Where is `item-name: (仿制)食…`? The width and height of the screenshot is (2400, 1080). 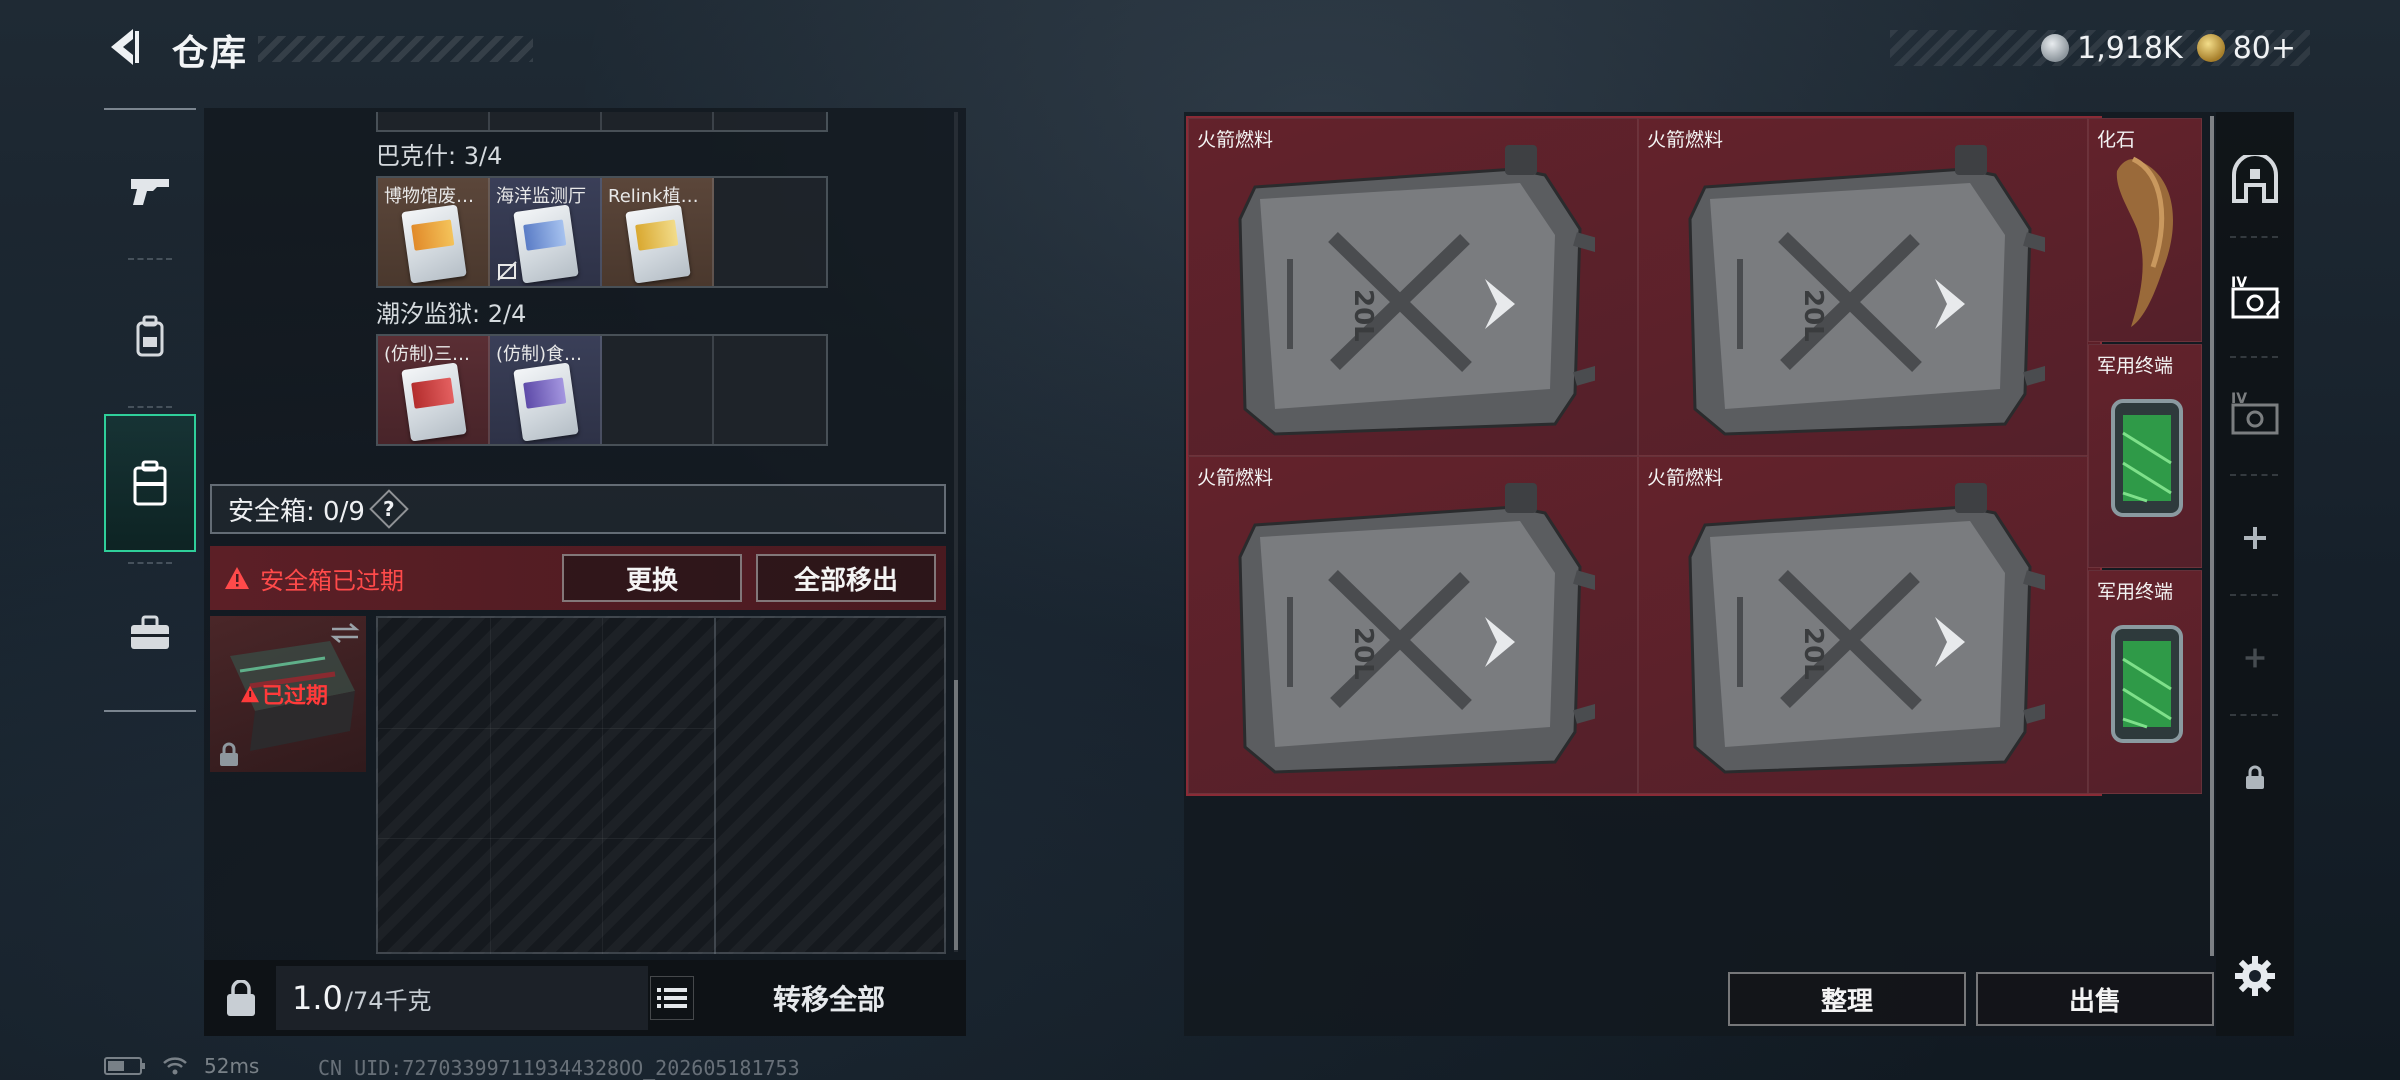
item-name: (仿制)食… is located at coordinates (539, 354).